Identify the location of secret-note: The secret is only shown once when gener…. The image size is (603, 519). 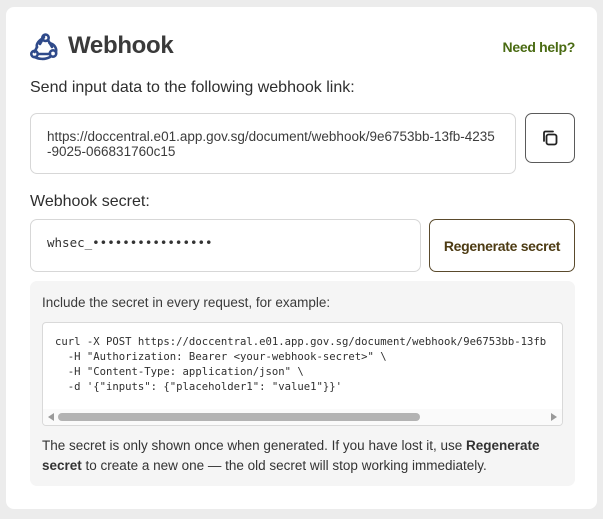
(297, 456).